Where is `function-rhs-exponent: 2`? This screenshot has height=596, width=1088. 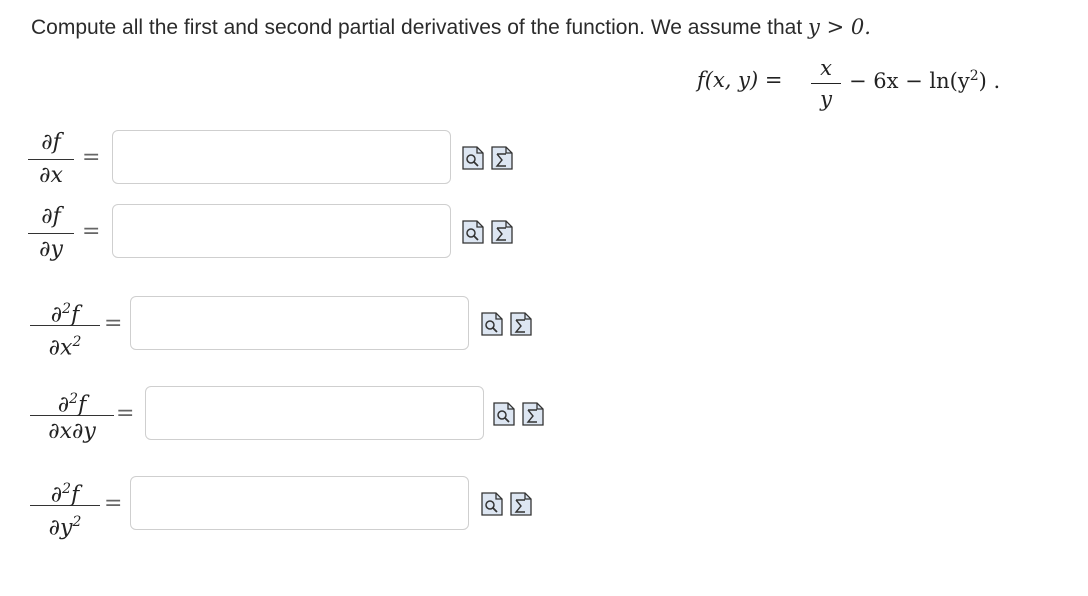 function-rhs-exponent: 2 is located at coordinates (974, 76).